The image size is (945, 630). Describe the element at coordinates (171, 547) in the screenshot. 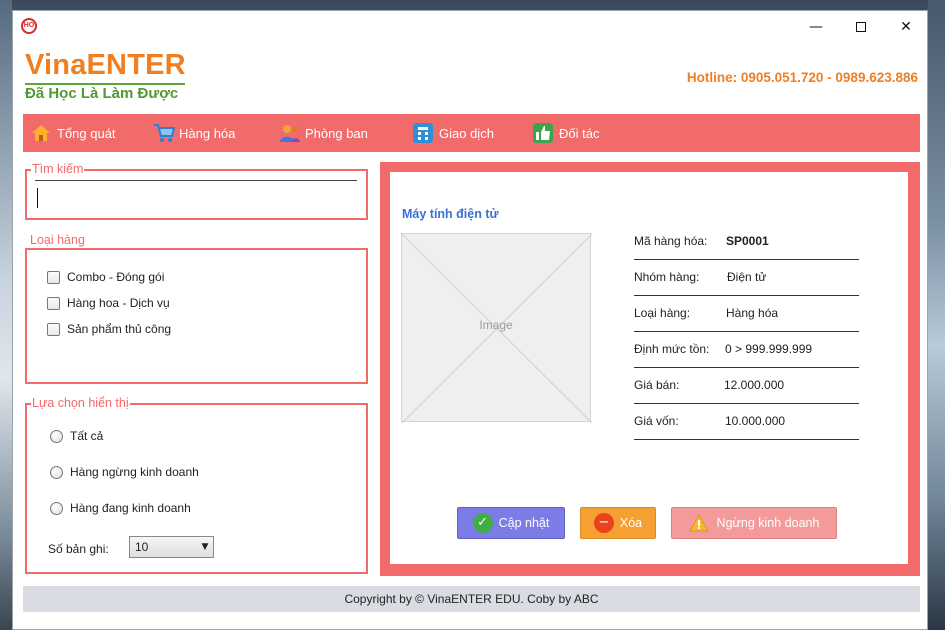

I see `records-per-page-select: 10 ▼` at that location.